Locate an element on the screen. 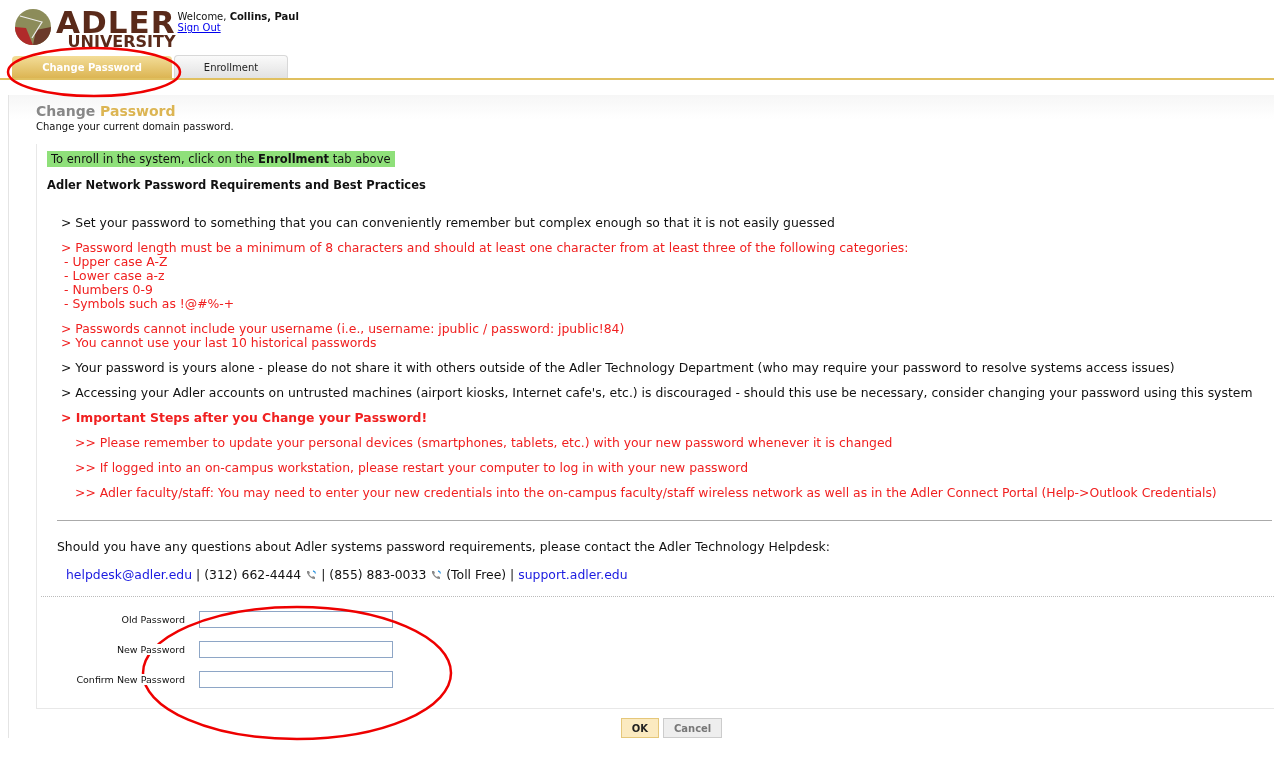  field-label: Confirm New Password is located at coordinates (130, 679).